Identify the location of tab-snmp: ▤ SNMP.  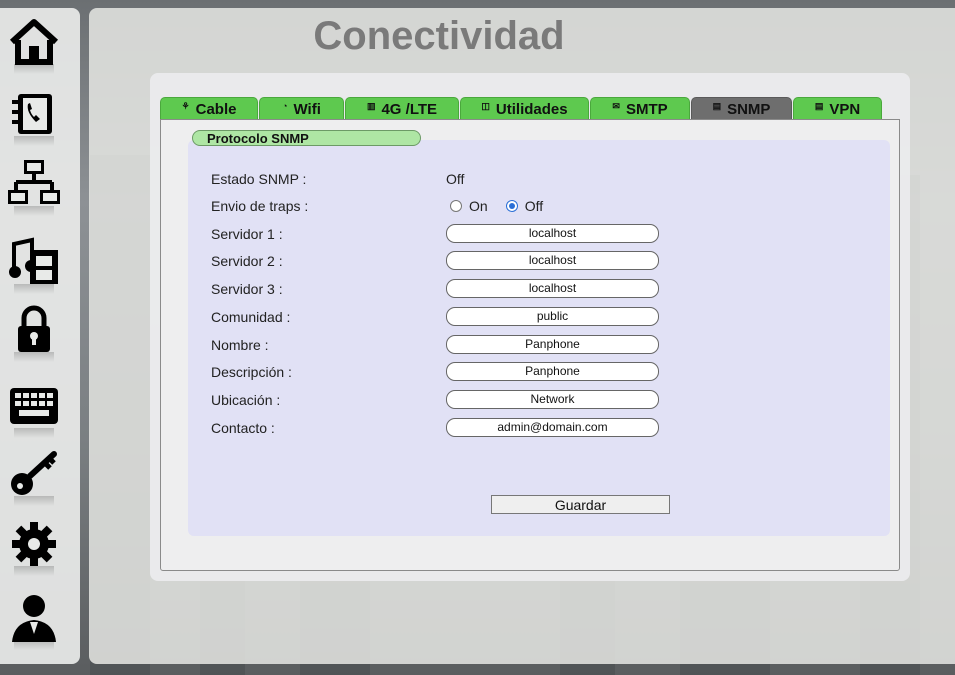
(741, 108).